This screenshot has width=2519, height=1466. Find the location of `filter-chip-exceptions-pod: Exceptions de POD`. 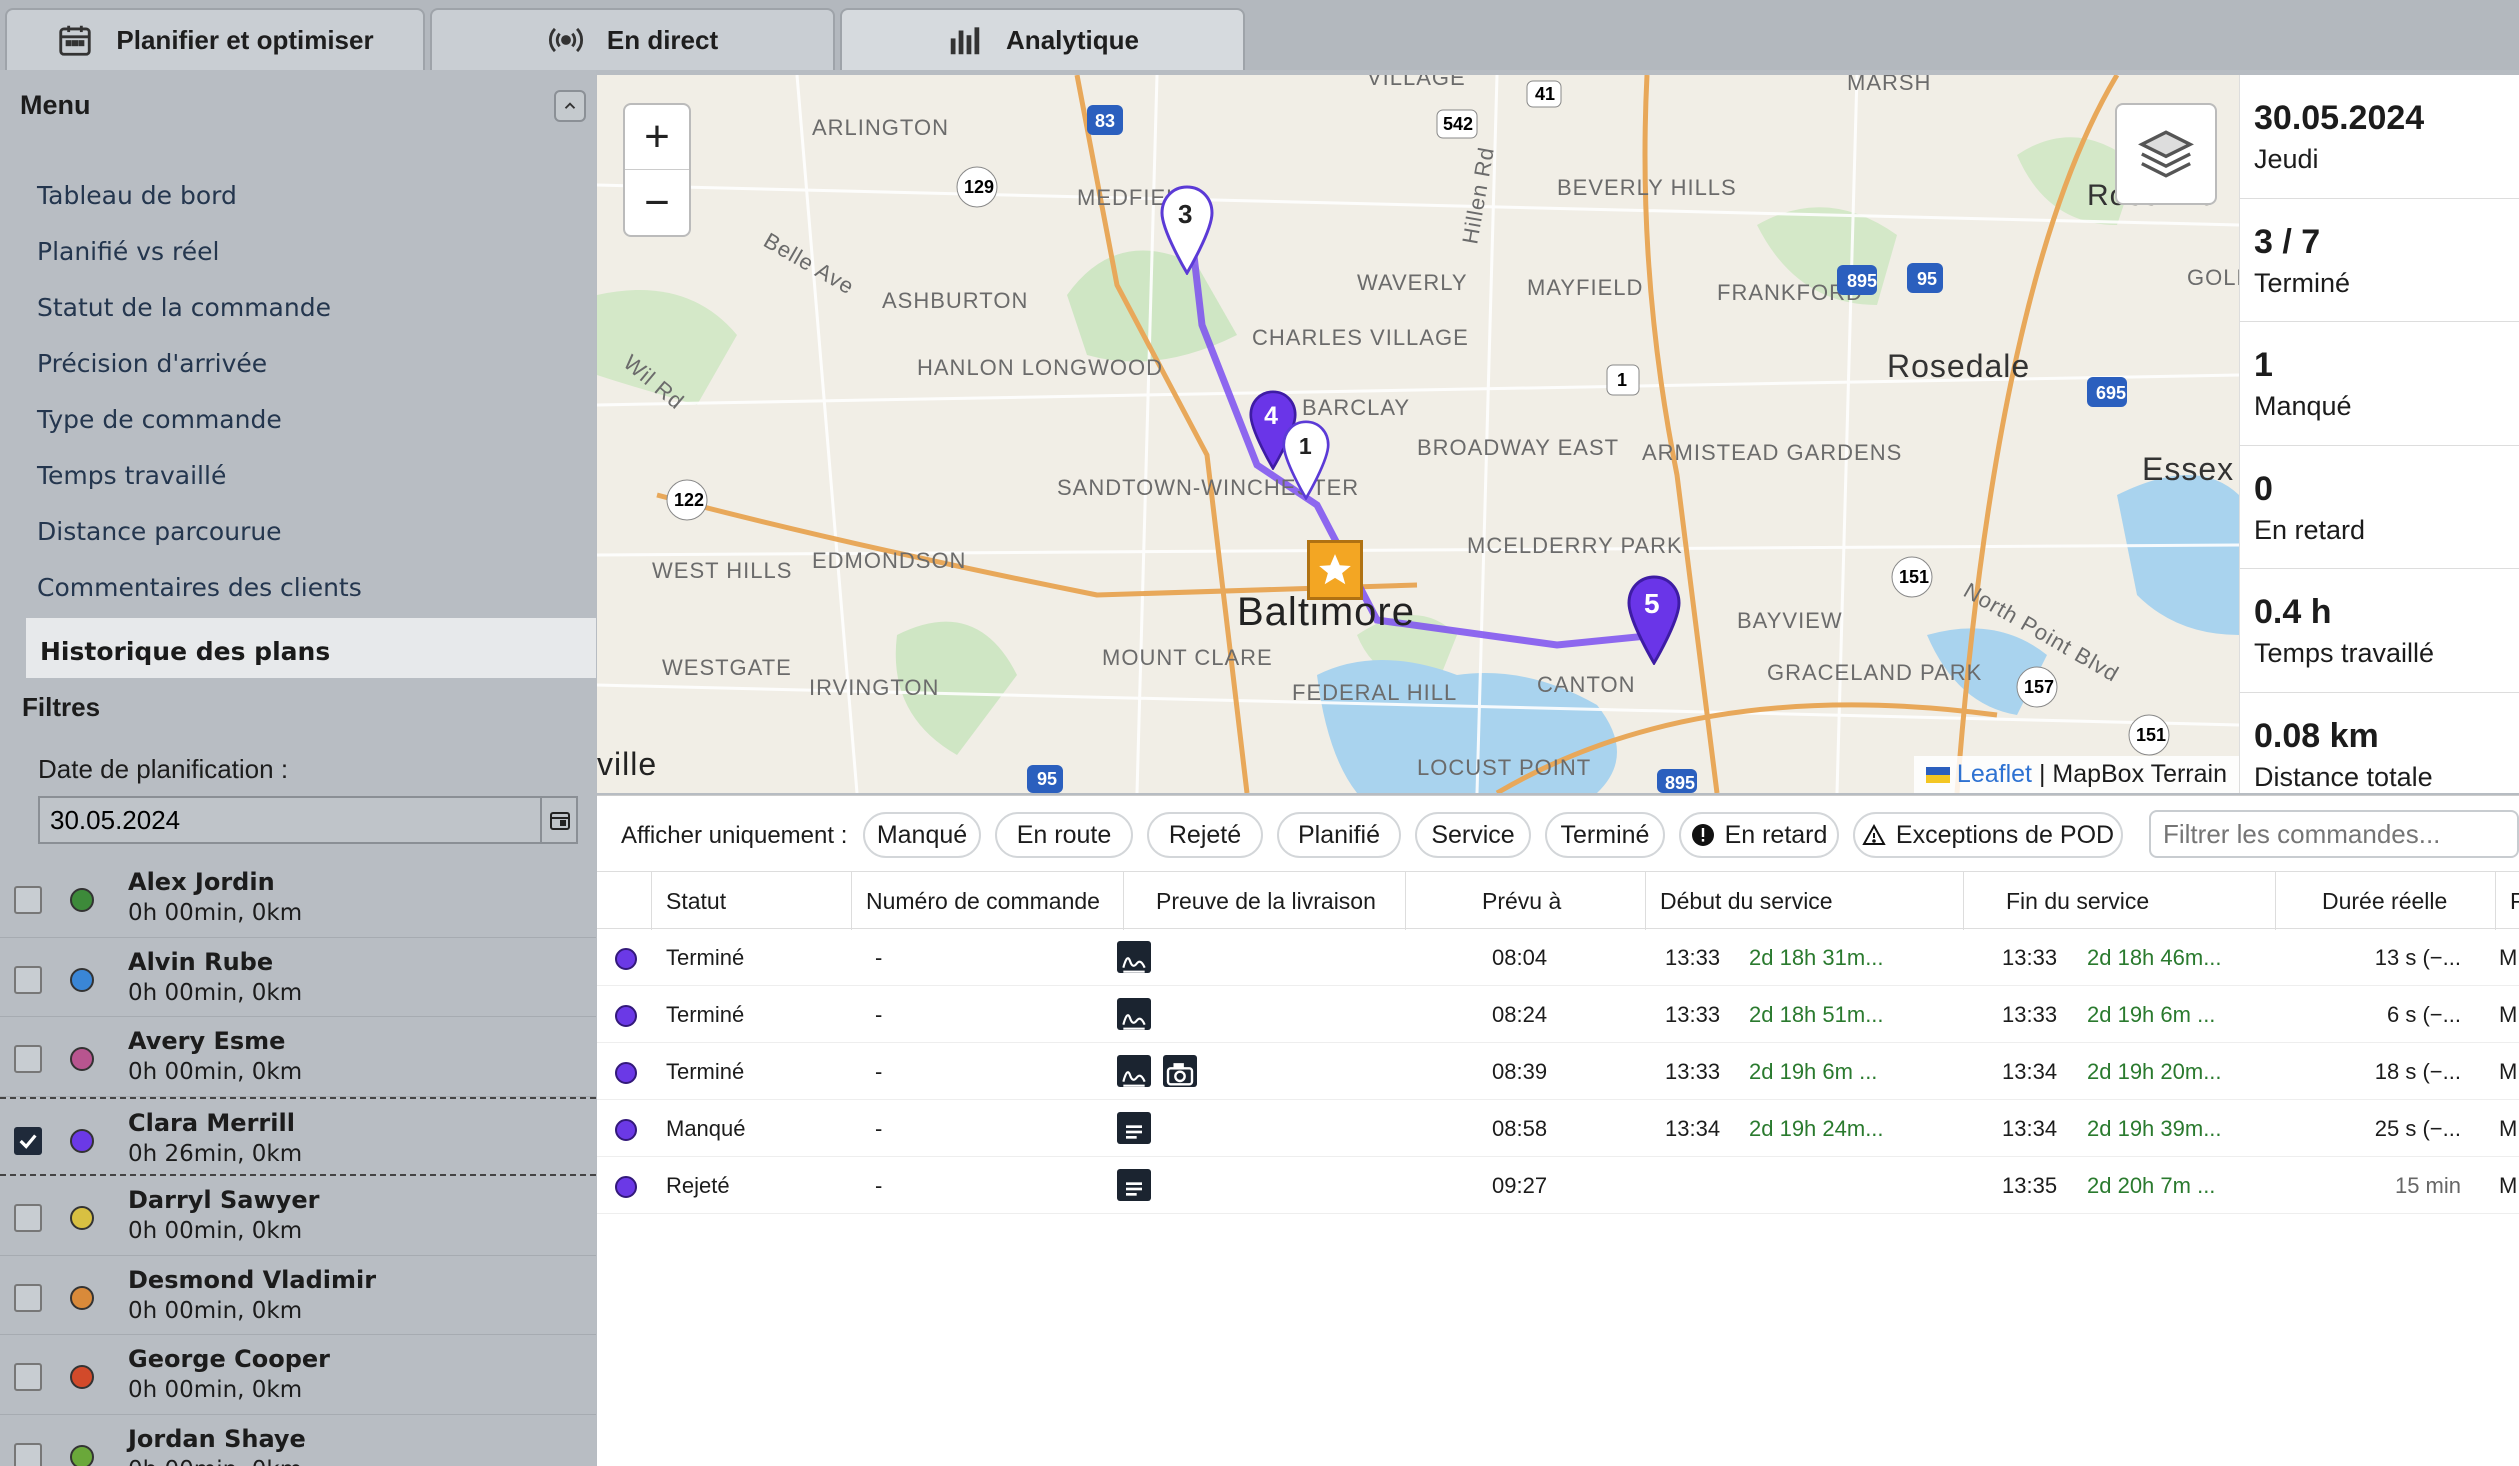

filter-chip-exceptions-pod: Exceptions de POD is located at coordinates (1988, 835).